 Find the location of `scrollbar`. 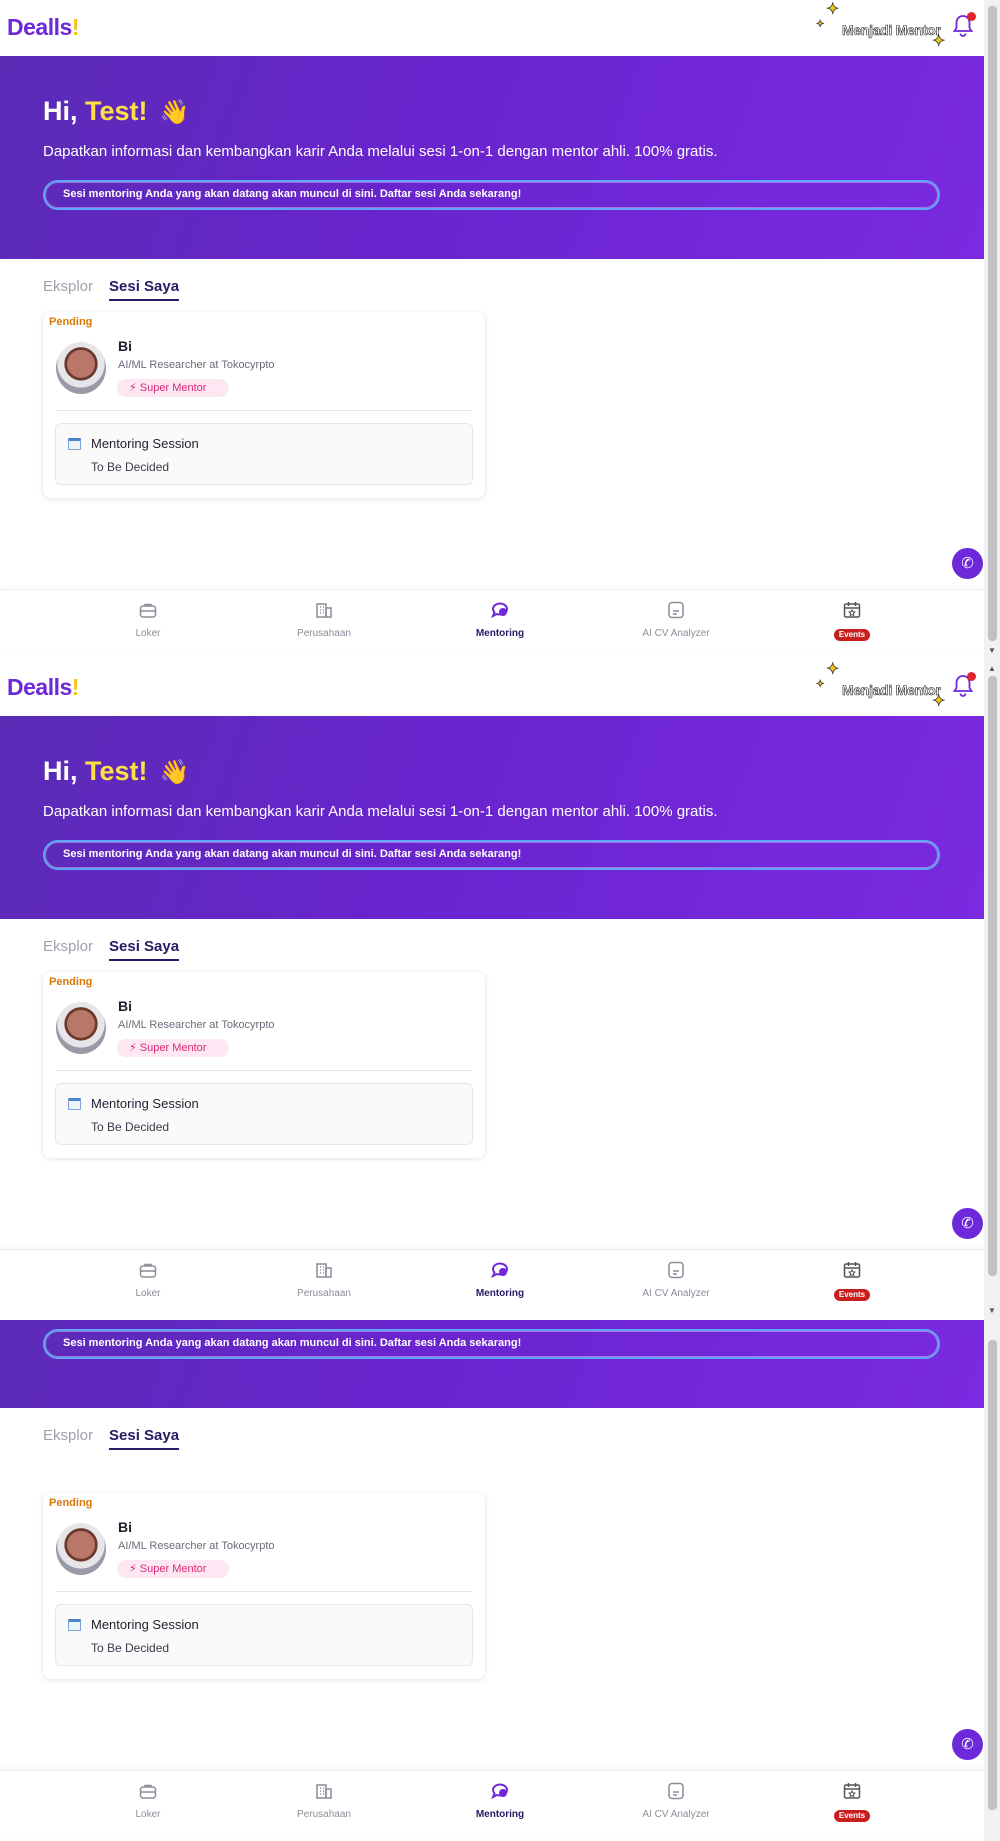

scrollbar is located at coordinates (992, 1580).